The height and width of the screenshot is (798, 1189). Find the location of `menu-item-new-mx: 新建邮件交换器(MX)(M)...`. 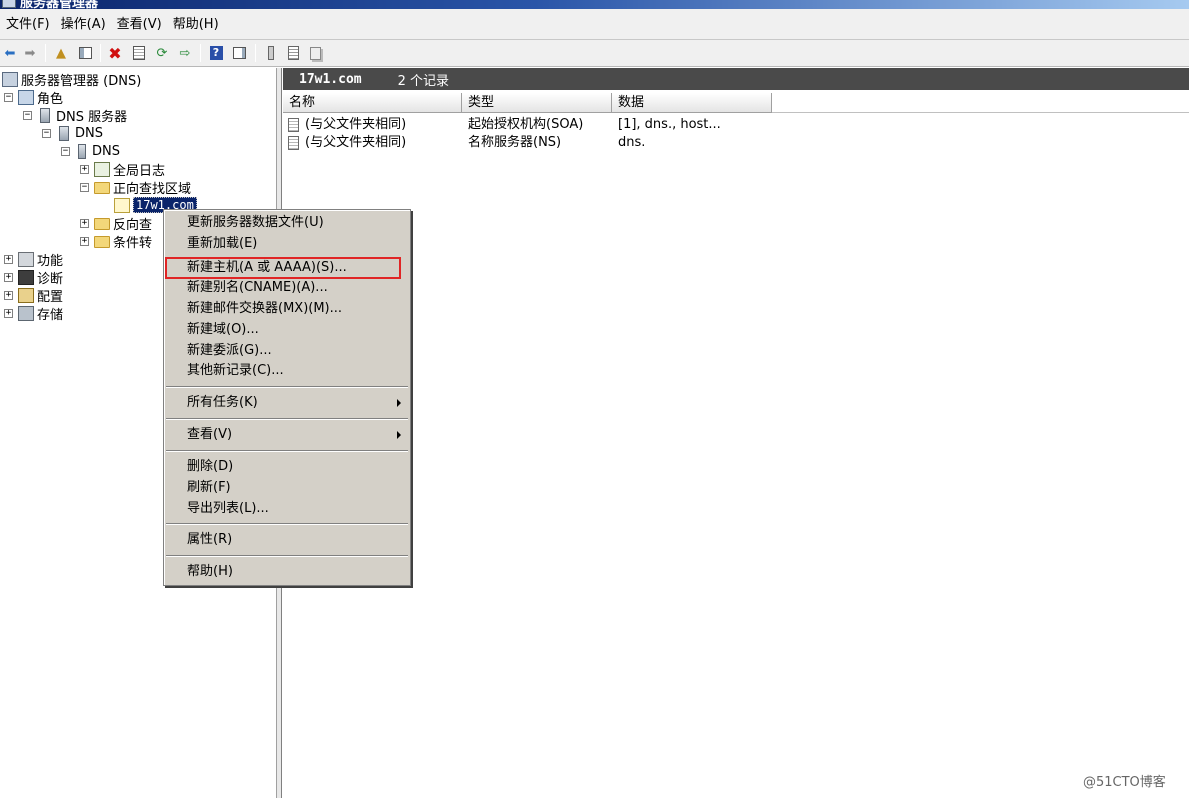

menu-item-new-mx: 新建邮件交换器(MX)(M)... is located at coordinates (264, 309).